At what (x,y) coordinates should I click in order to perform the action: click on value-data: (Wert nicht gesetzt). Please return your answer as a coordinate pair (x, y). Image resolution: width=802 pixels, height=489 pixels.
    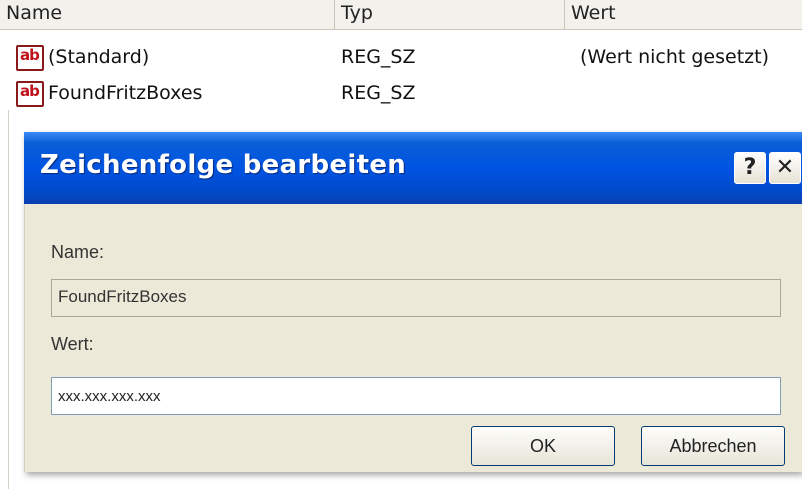
    Looking at the image, I should click on (674, 57).